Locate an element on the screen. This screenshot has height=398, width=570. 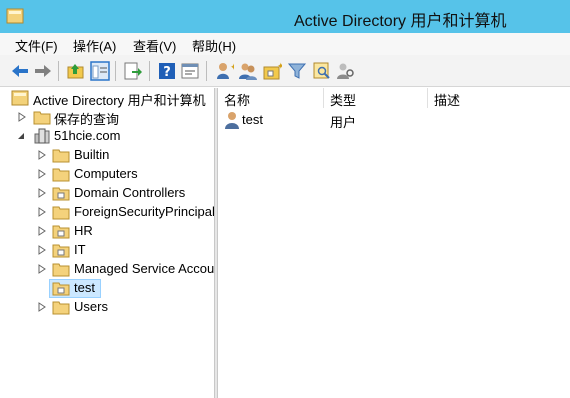
tree-item-foreign-security-principals: ForeignSecurityPrincipals is located at coordinates (107, 212).